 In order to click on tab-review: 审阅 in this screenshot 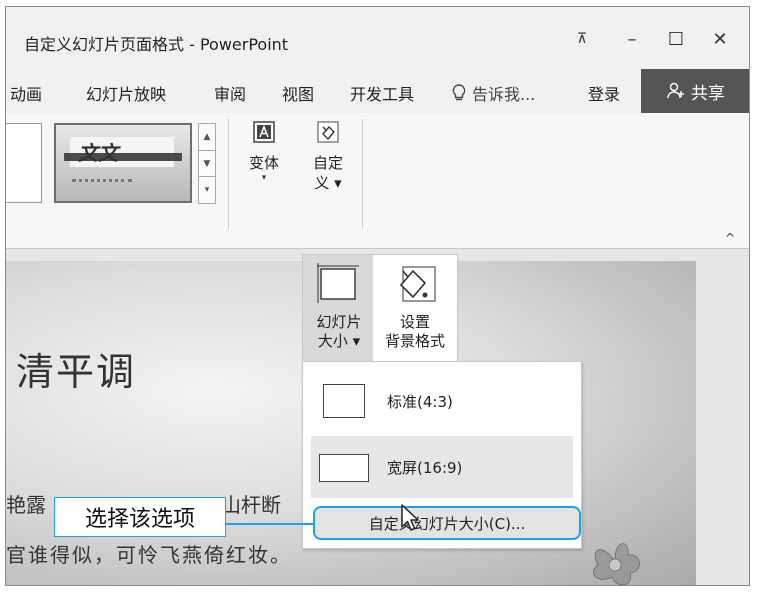, I will do `click(230, 93)`.